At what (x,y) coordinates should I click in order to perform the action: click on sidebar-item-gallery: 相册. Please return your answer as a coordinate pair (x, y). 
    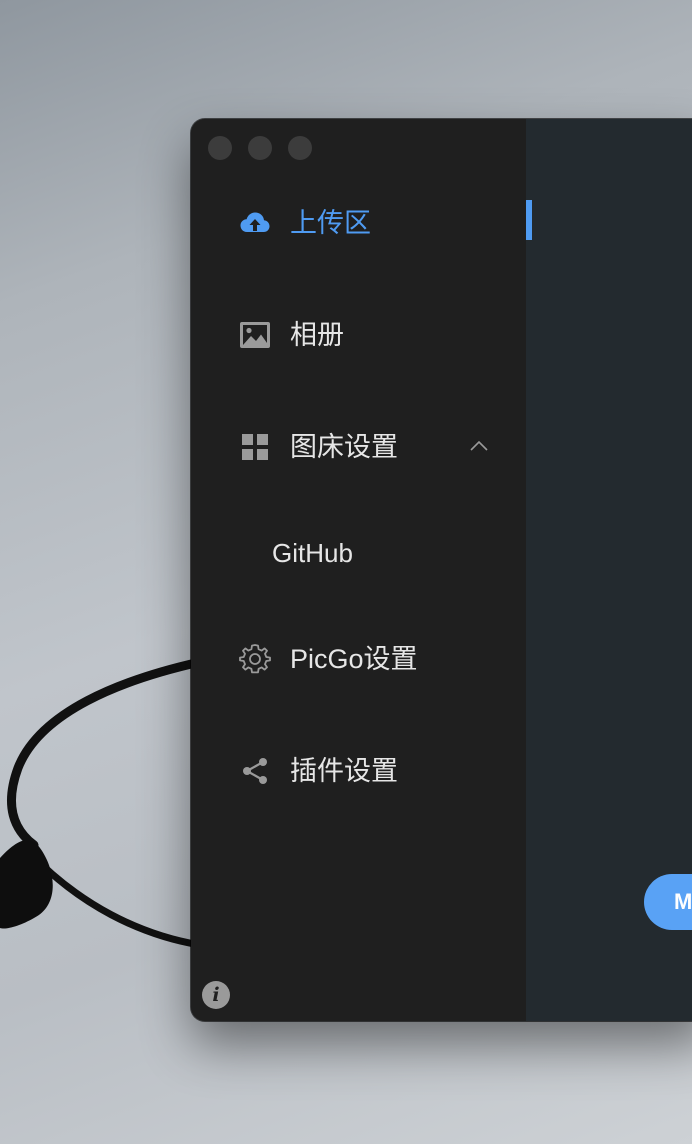
    Looking at the image, I should click on (358, 335).